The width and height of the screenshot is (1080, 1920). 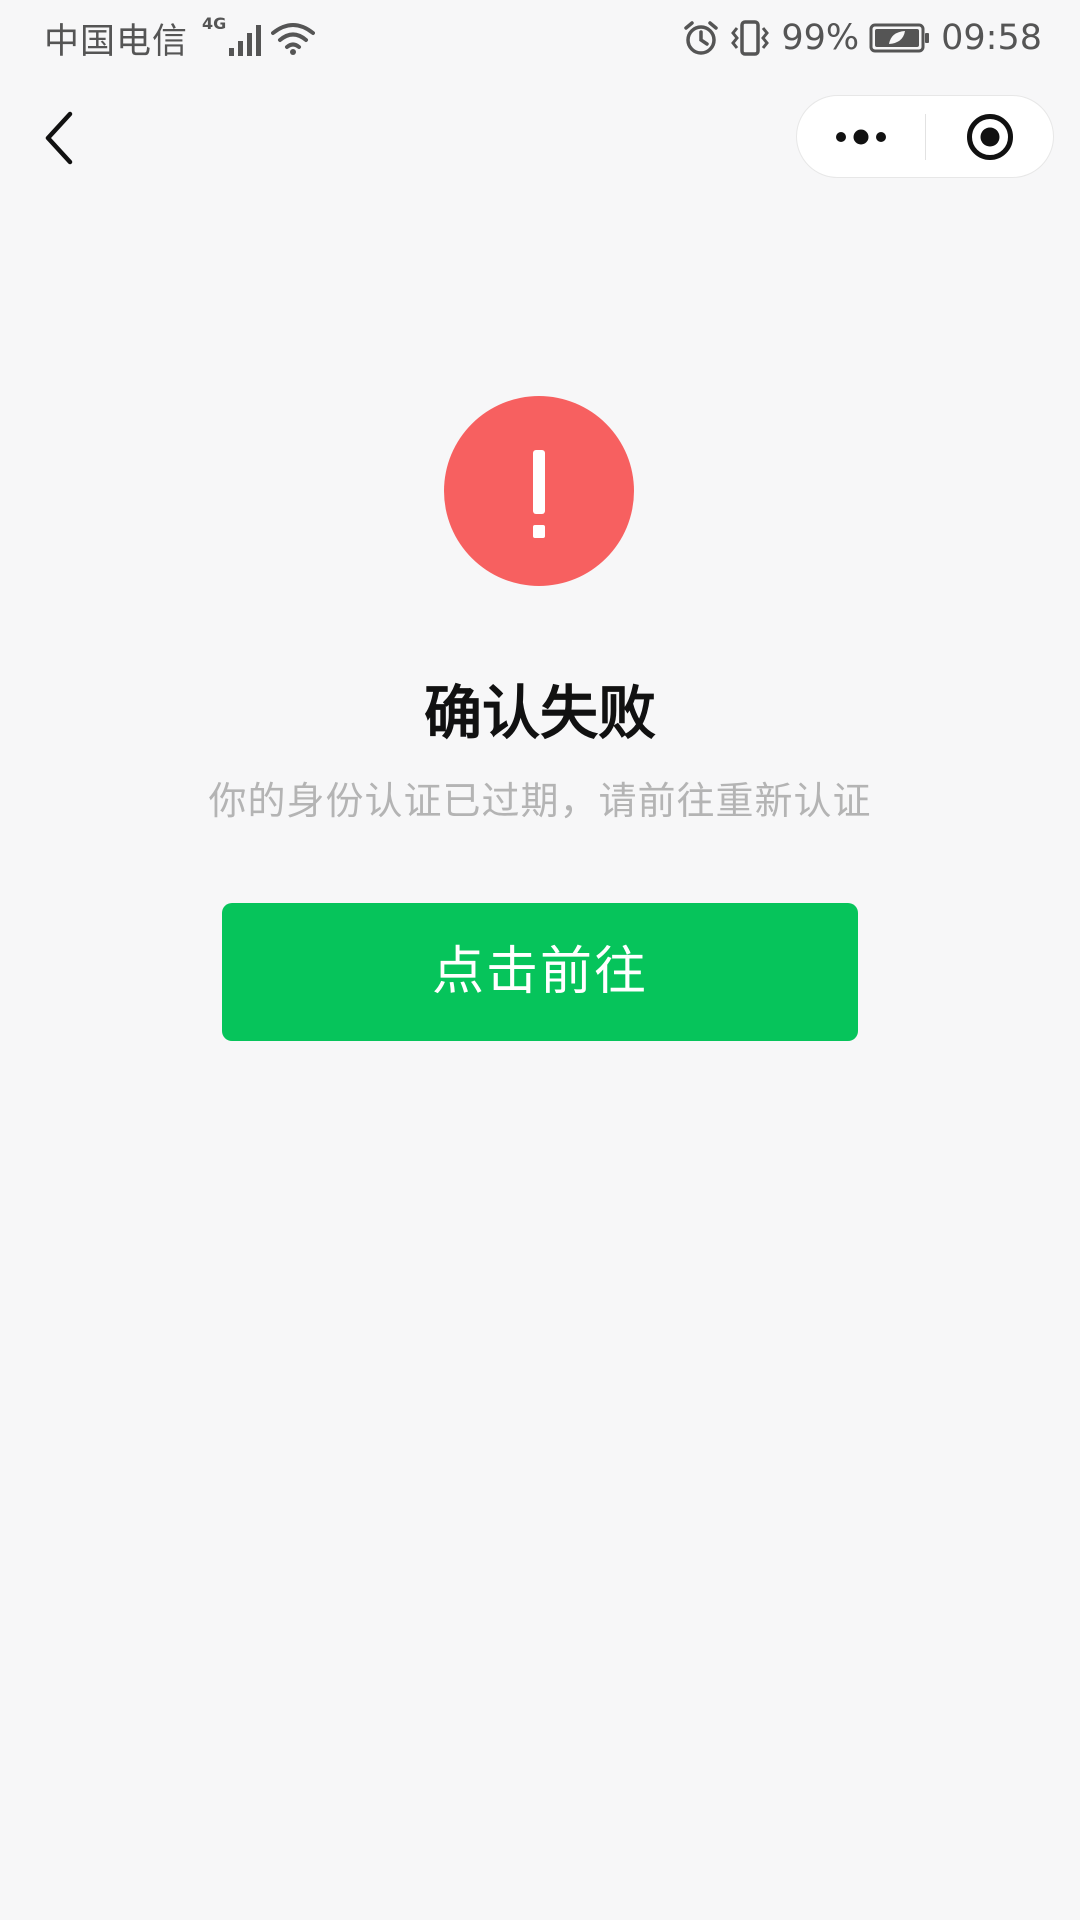 What do you see at coordinates (539, 491) in the screenshot?
I see `warning-icon` at bounding box center [539, 491].